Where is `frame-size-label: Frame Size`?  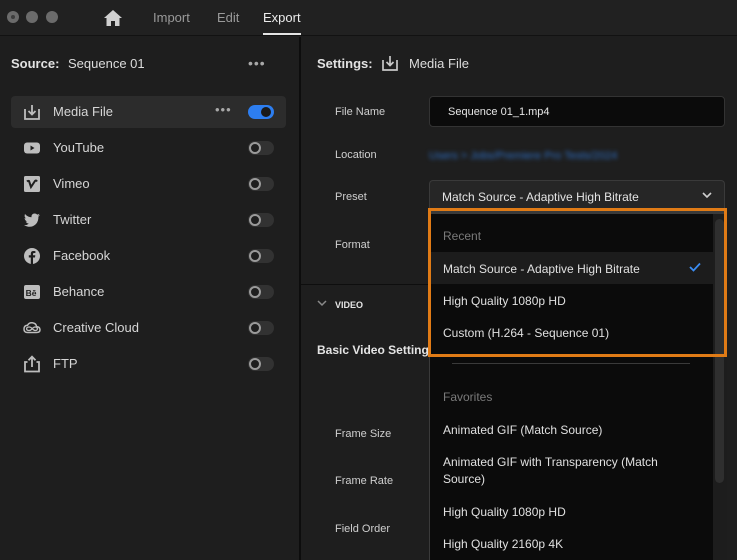
frame-size-label: Frame Size is located at coordinates (363, 434).